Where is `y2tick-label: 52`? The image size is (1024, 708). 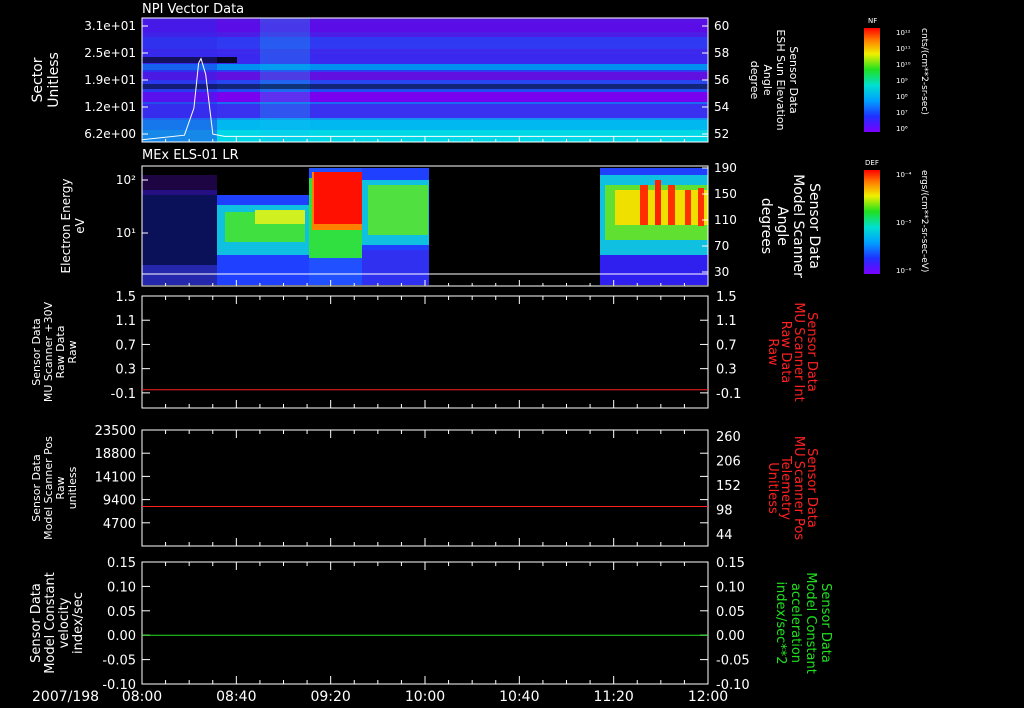
y2tick-label: 52 is located at coordinates (721, 134).